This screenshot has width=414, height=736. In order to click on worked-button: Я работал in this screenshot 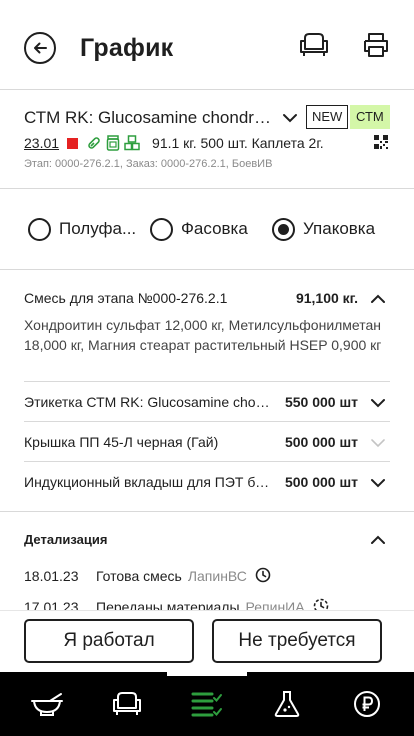, I will do `click(109, 641)`.